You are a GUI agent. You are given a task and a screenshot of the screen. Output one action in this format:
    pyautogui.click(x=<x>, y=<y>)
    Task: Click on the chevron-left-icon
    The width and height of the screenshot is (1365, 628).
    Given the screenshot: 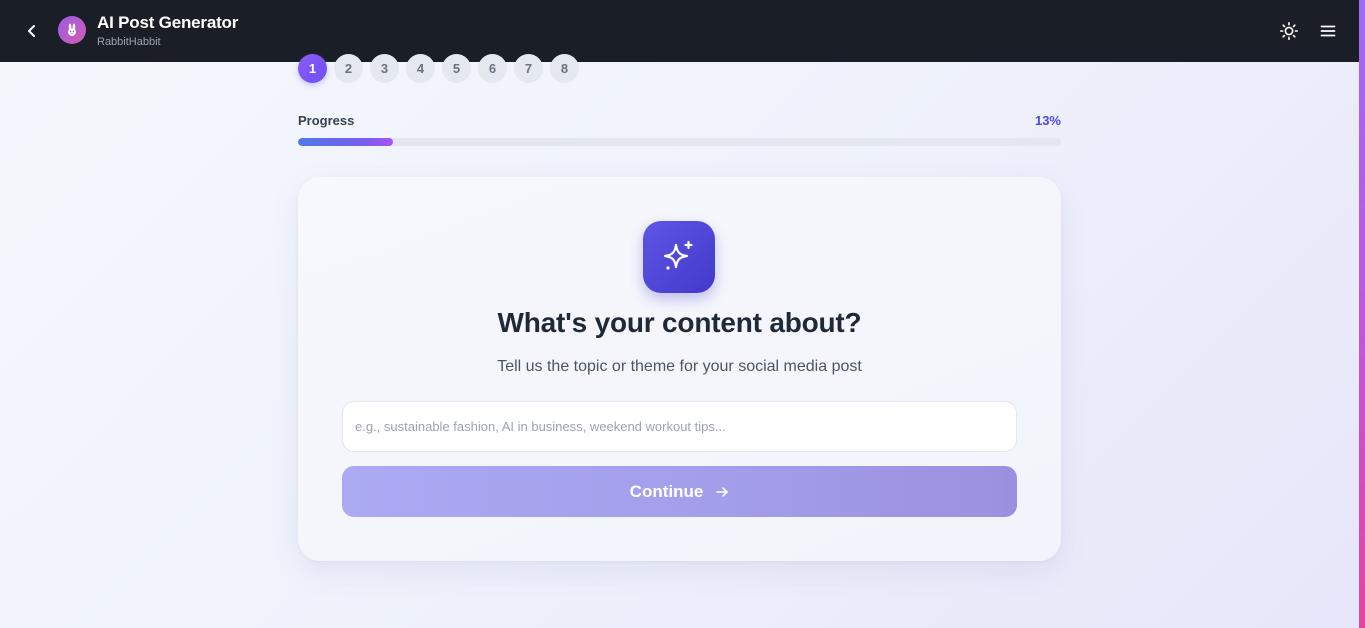 What is the action you would take?
    pyautogui.click(x=31, y=31)
    